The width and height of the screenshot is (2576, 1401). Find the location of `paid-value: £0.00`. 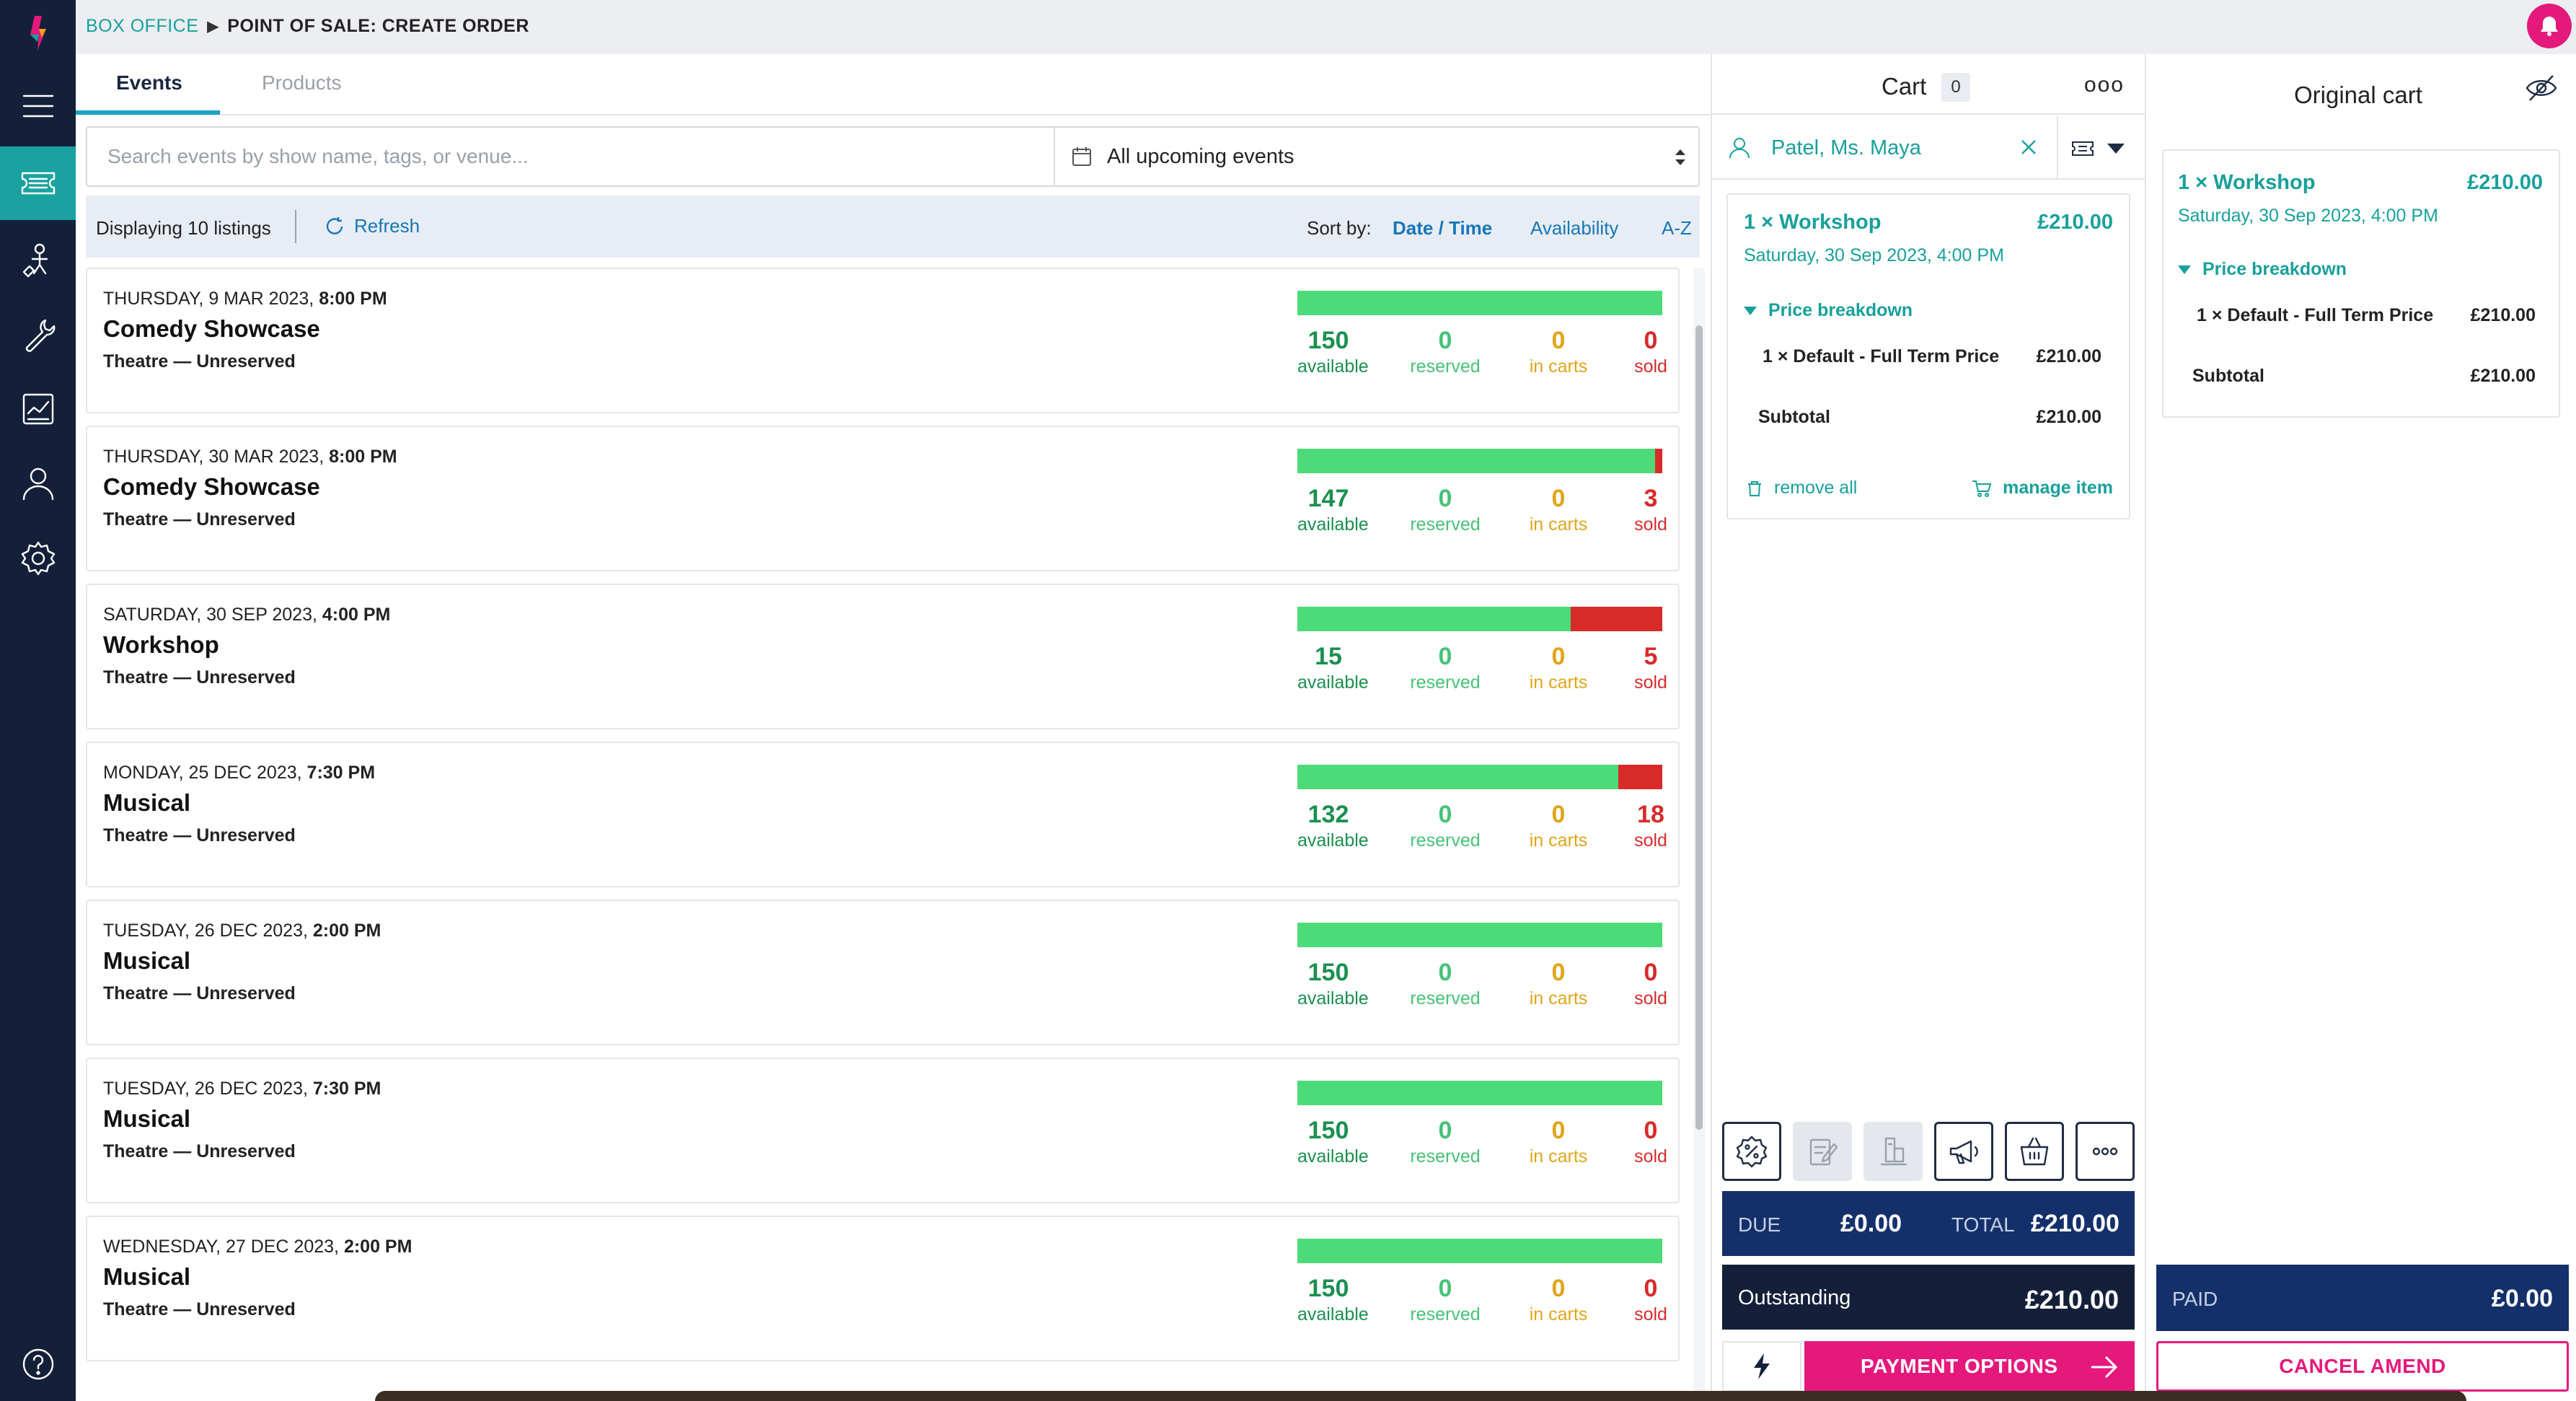

paid-value: £0.00 is located at coordinates (2522, 1298).